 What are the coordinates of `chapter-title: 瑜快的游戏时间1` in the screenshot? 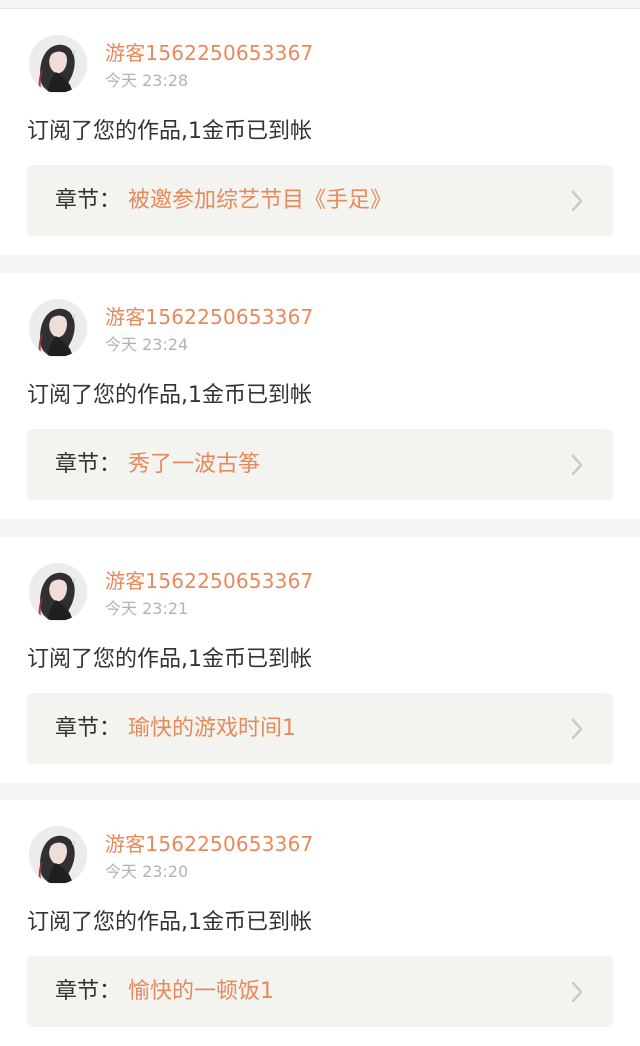 It's located at (212, 728).